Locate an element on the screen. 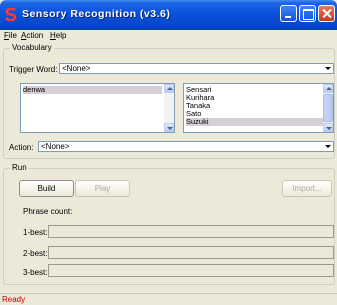 Image resolution: width=337 pixels, height=305 pixels. scroll-thumb is located at coordinates (328, 108).